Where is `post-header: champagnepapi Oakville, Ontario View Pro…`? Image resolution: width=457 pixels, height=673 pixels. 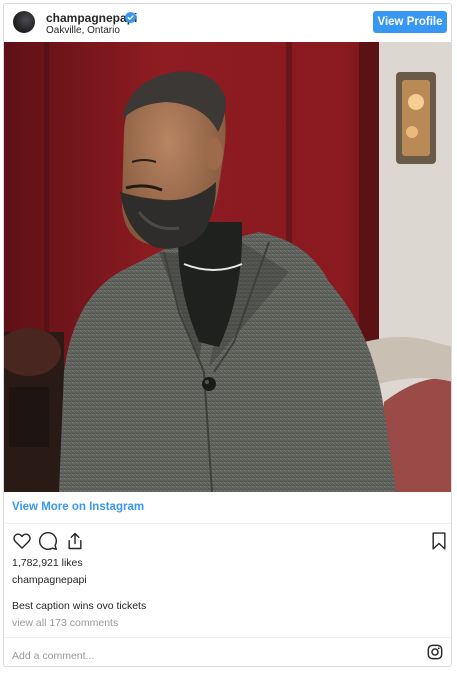 post-header: champagnepapi Oakville, Ontario View Pro… is located at coordinates (227, 23).